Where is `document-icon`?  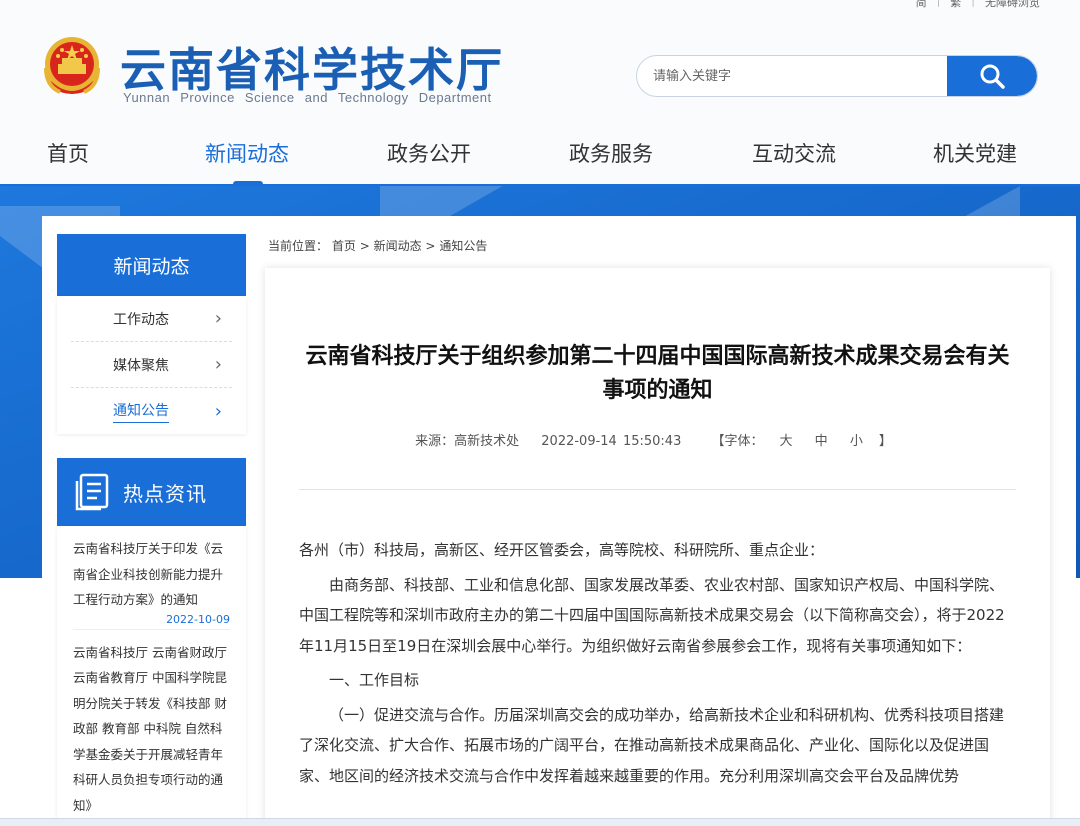 document-icon is located at coordinates (92, 492).